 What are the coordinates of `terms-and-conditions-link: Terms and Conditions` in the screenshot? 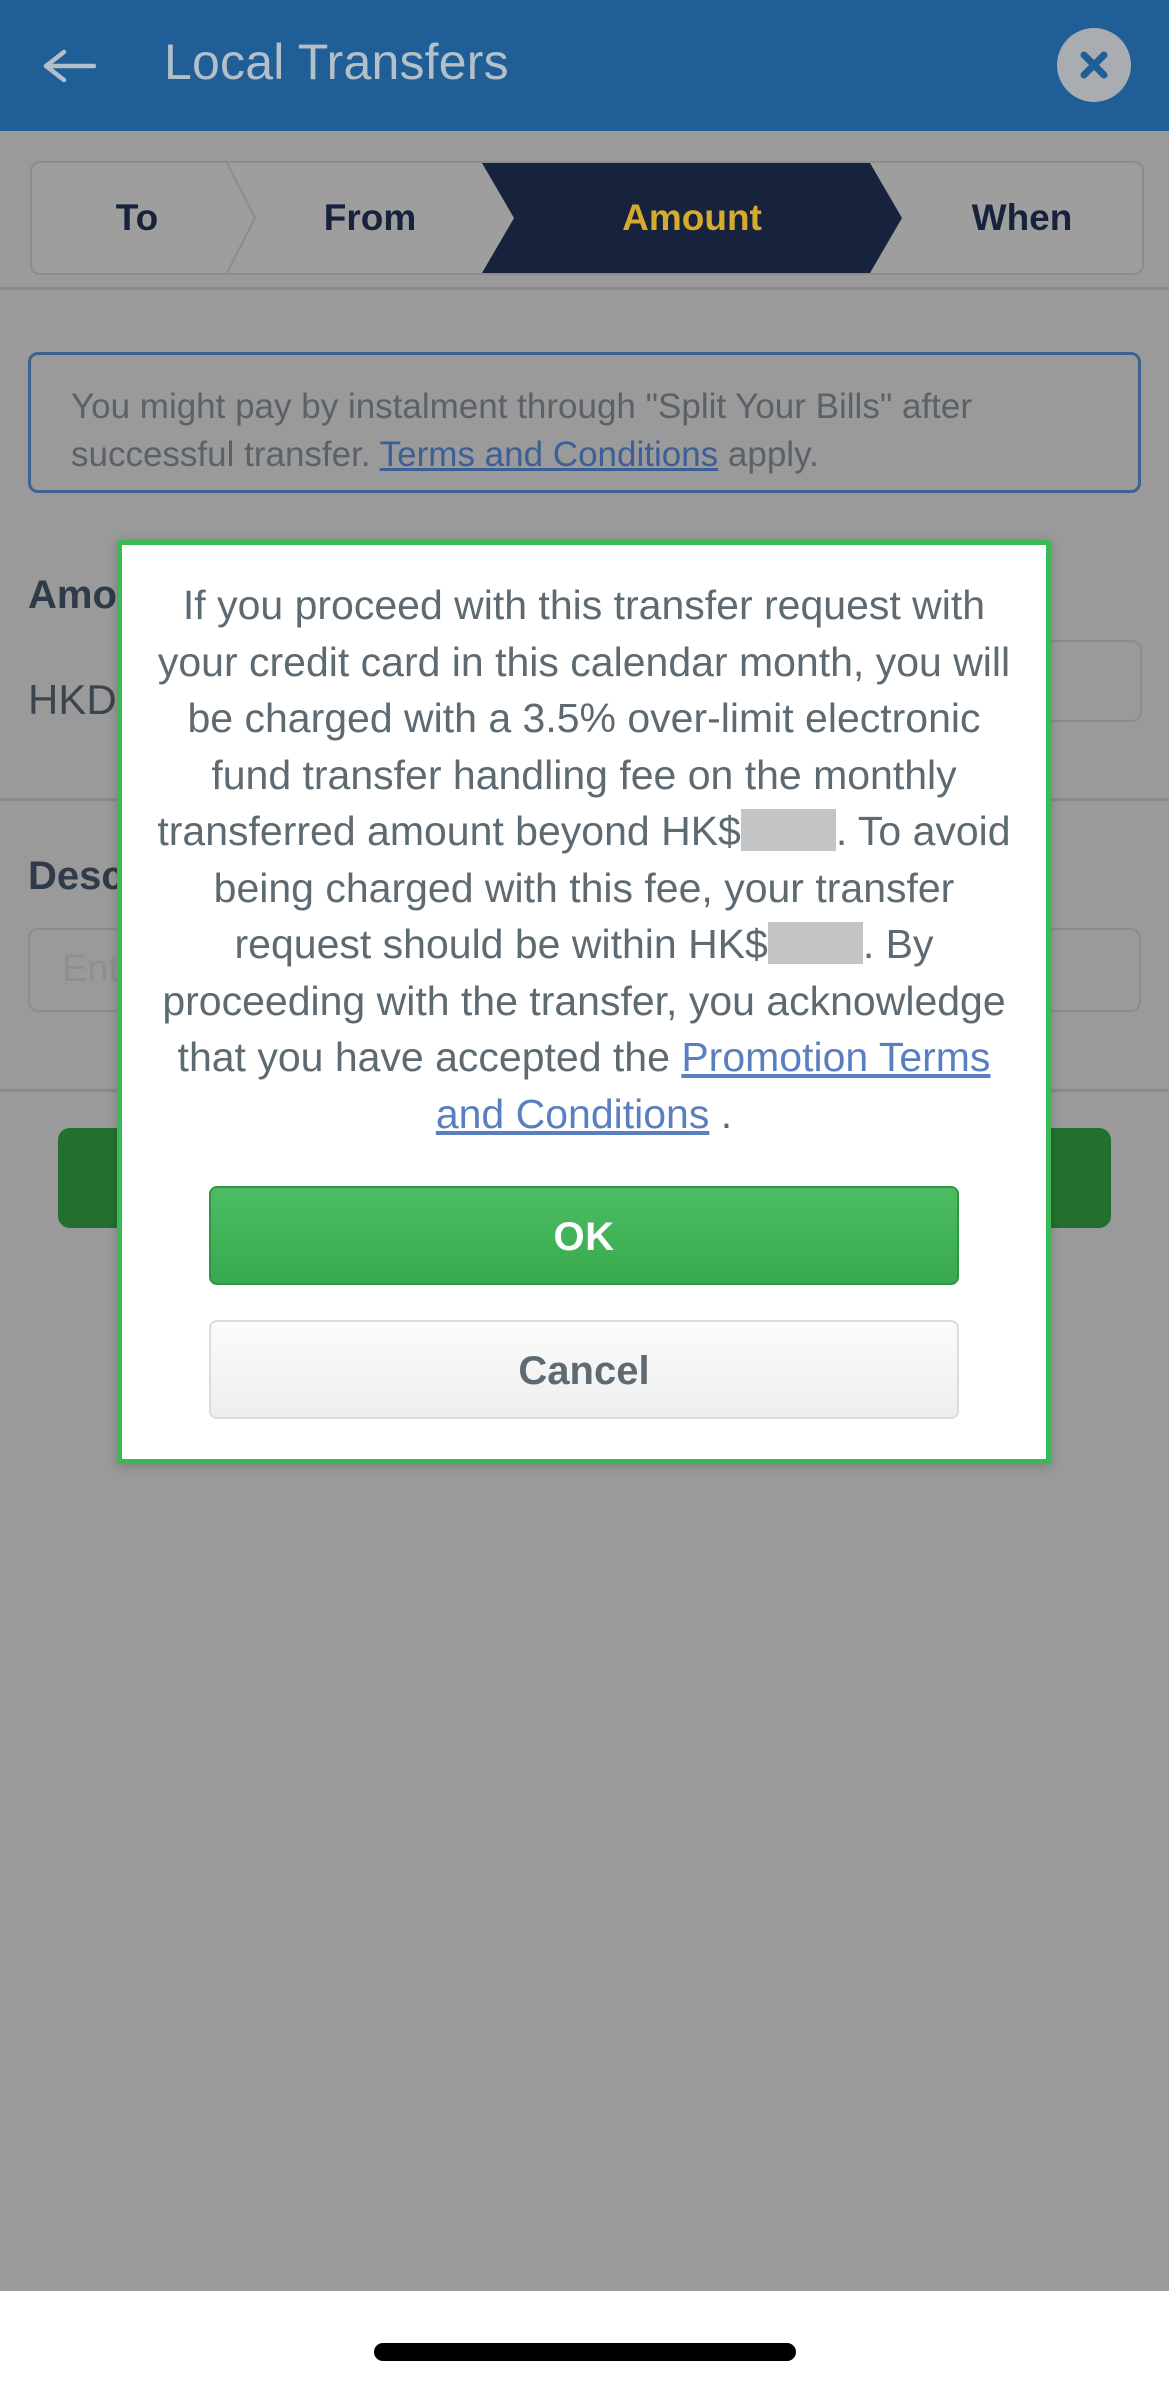 It's located at (549, 454).